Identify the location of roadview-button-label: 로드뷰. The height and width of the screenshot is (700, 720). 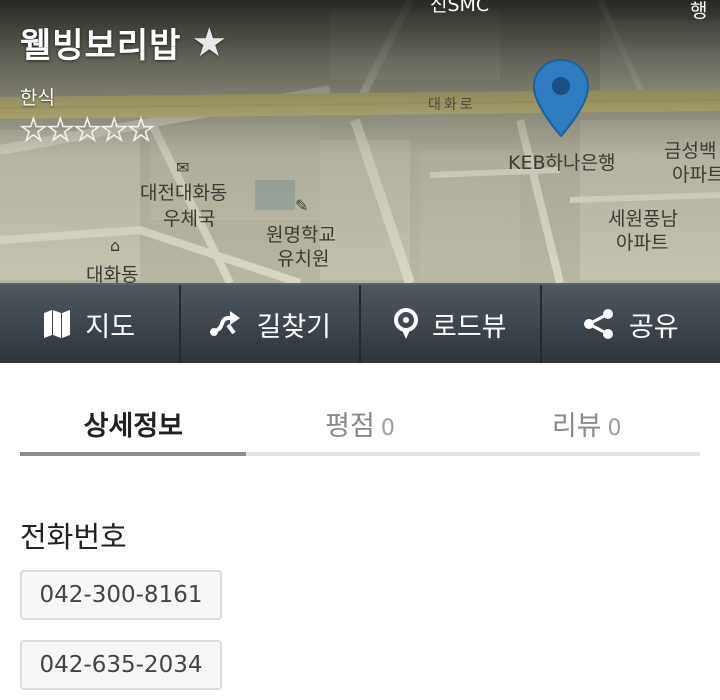
(469, 327).